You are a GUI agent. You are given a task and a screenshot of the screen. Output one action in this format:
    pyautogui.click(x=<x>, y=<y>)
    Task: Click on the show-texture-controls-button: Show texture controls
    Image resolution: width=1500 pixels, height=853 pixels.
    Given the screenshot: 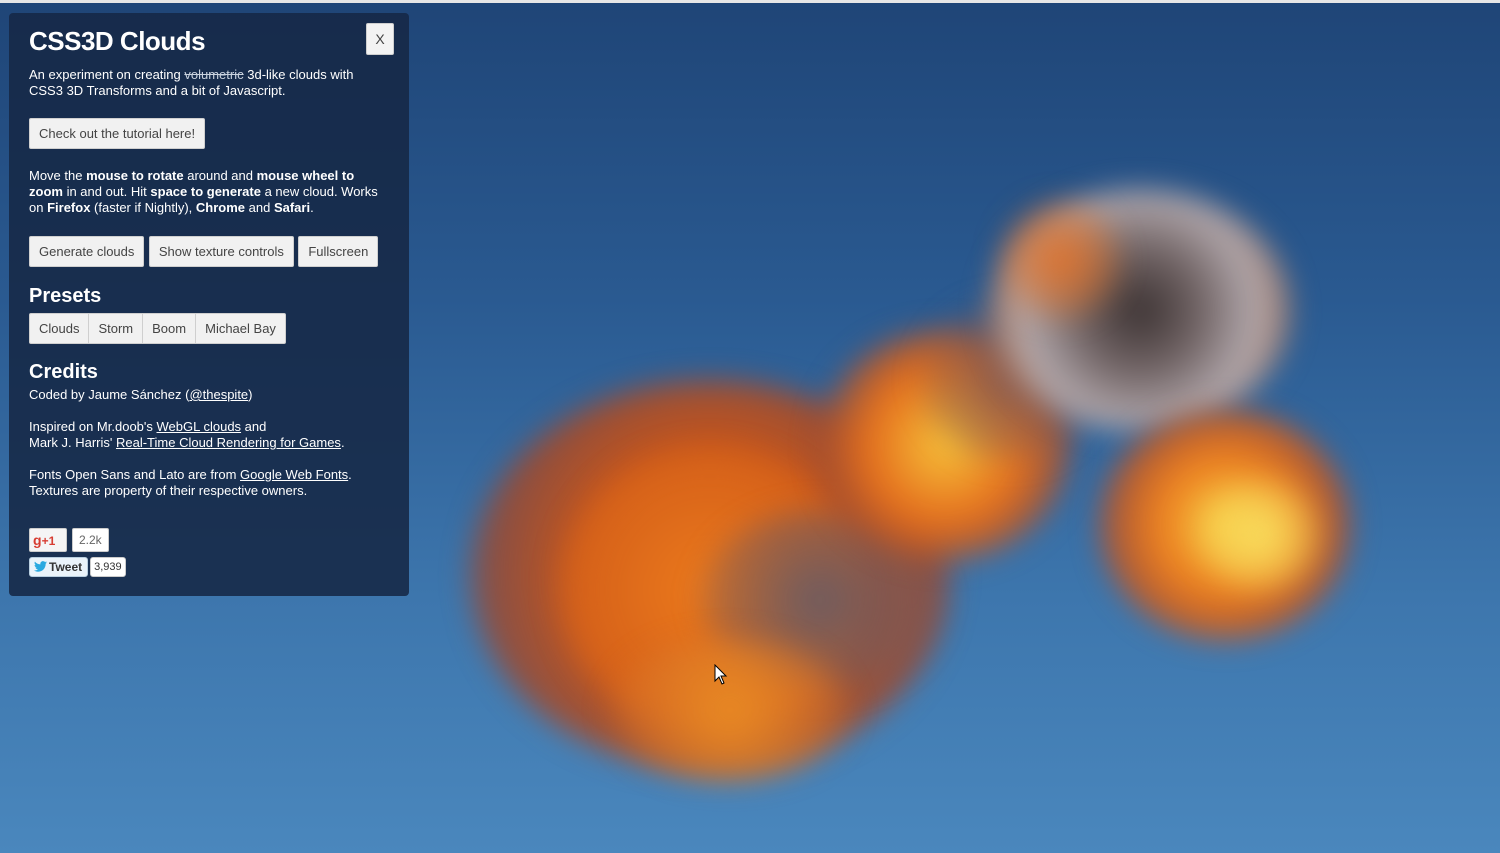 What is the action you would take?
    pyautogui.click(x=221, y=251)
    